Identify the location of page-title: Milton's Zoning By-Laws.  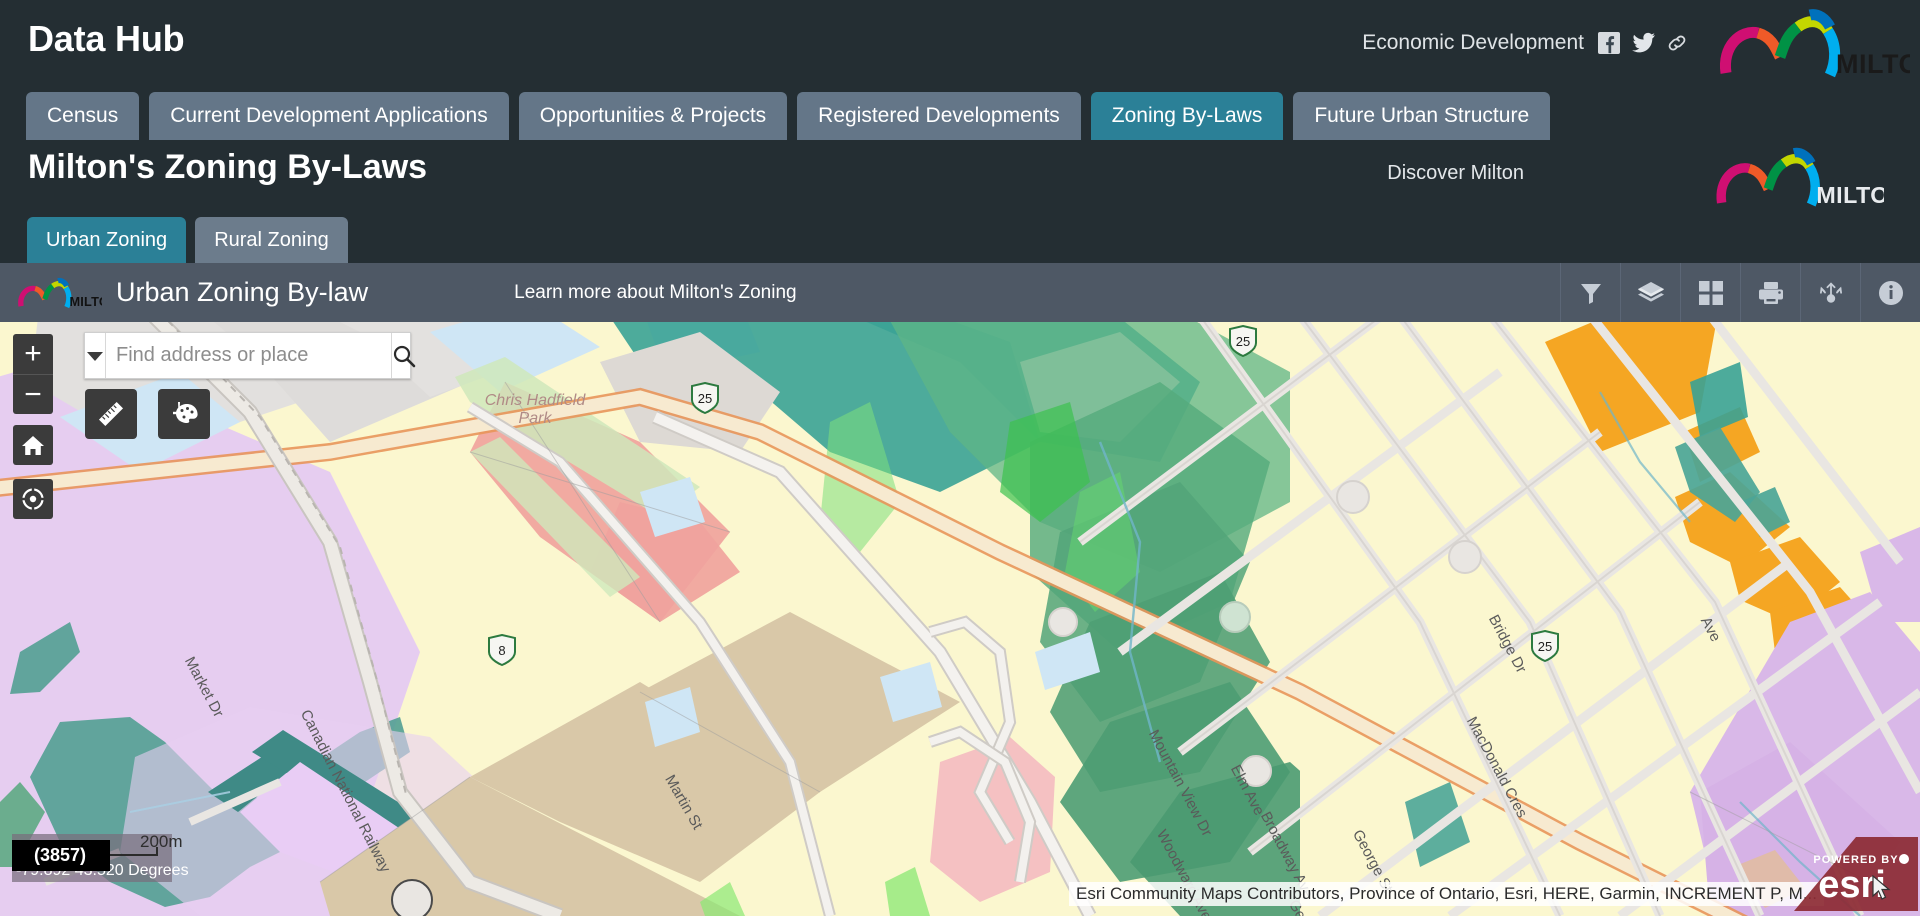
(228, 167).